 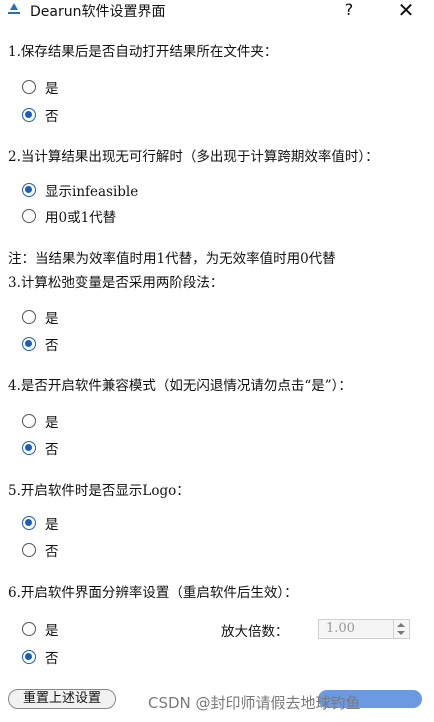 I want to click on q6-option-yes: 是, so click(x=40, y=629).